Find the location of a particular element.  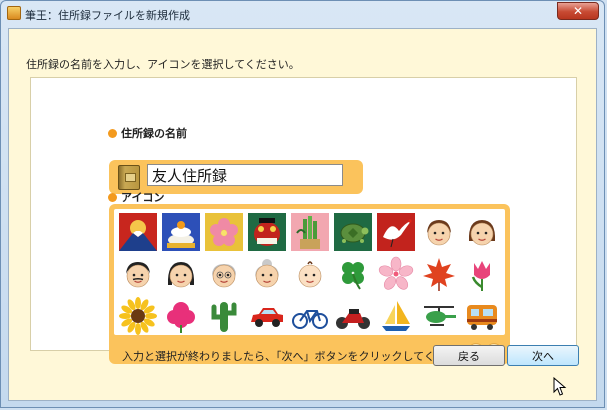

woman-face-icon is located at coordinates (181, 274).